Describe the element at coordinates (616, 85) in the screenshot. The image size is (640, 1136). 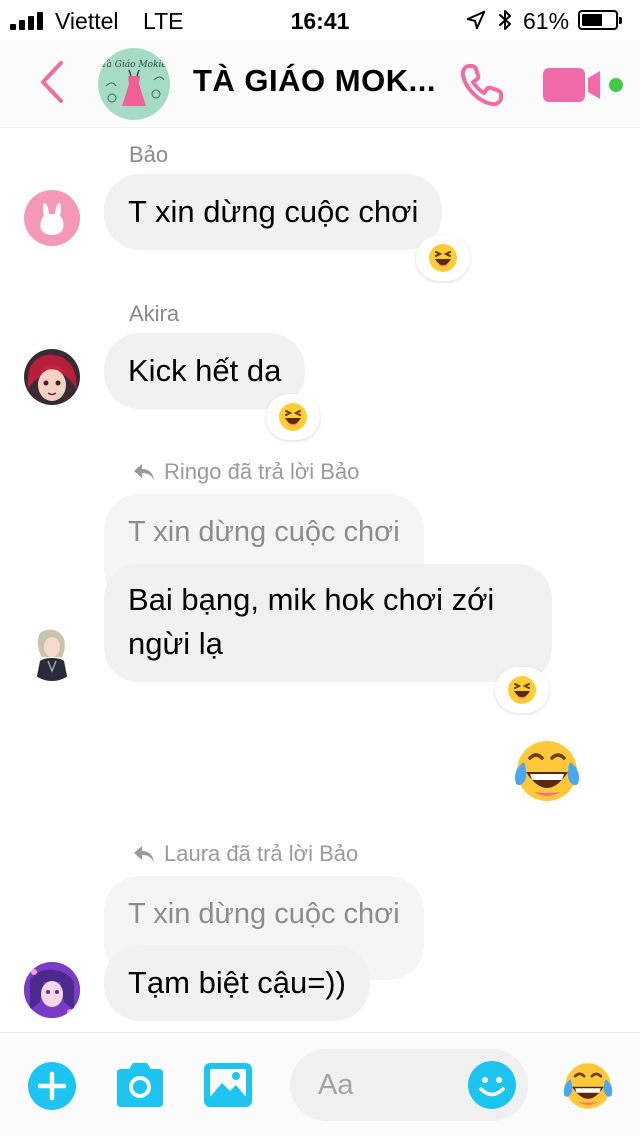
I see `online-status-indicator` at that location.